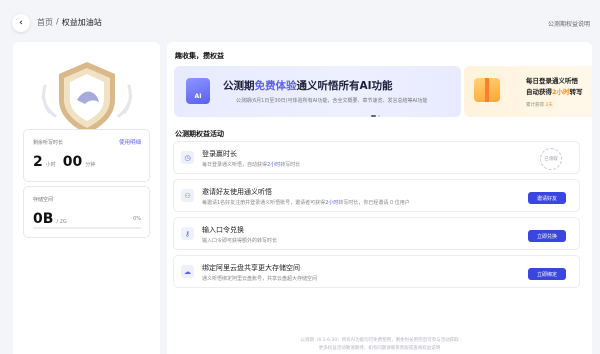 Image resolution: width=600 pixels, height=354 pixels. I want to click on daily-login-subtitle: 自动获得2小时转写, so click(554, 92).